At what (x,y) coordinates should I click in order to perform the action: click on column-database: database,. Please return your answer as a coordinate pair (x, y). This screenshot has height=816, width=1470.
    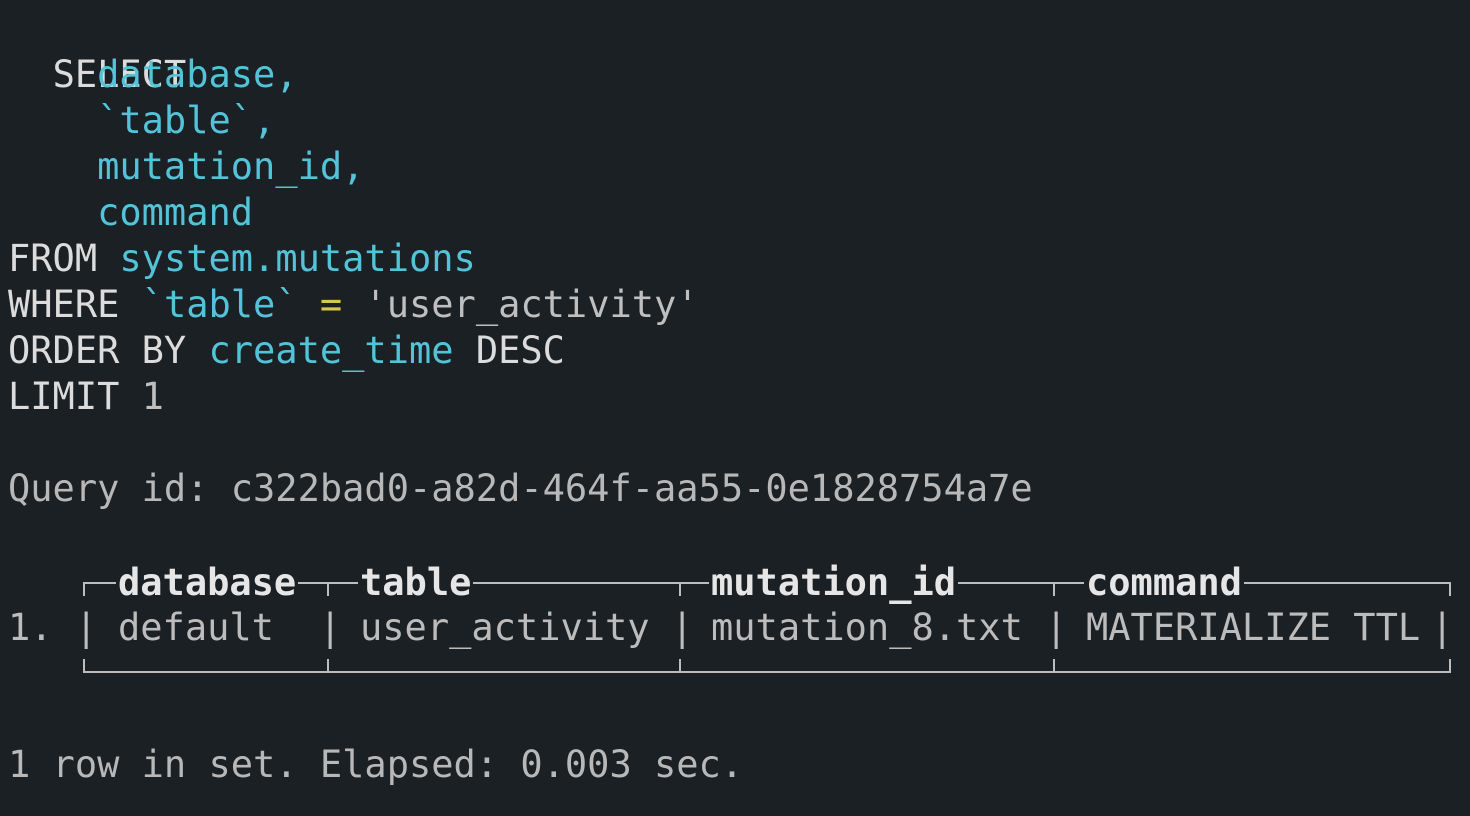
    Looking at the image, I should click on (197, 74).